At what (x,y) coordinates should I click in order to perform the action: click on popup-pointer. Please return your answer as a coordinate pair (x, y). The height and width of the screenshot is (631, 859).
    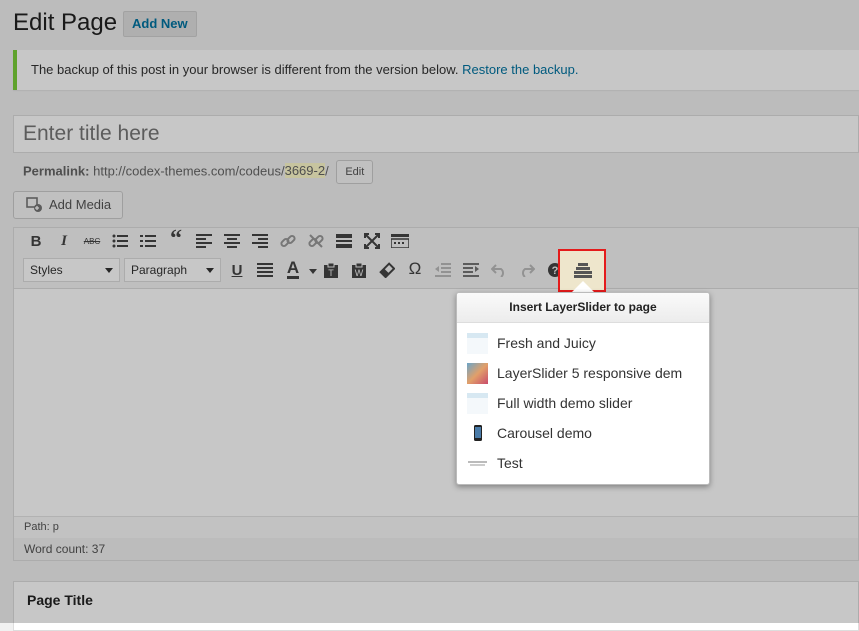
    Looking at the image, I should click on (583, 286).